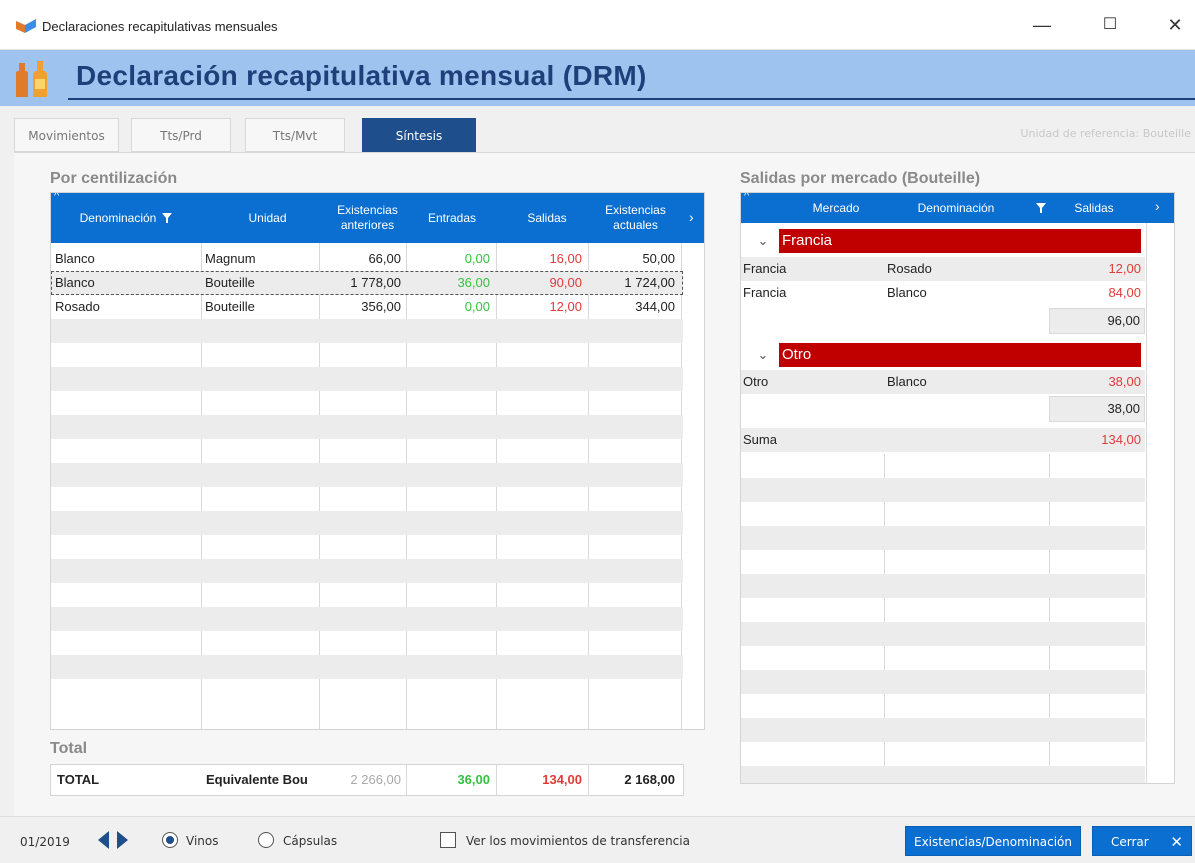 The width and height of the screenshot is (1195, 863). What do you see at coordinates (118, 217) in the screenshot?
I see `col-header-denominacion-label: Denominación` at bounding box center [118, 217].